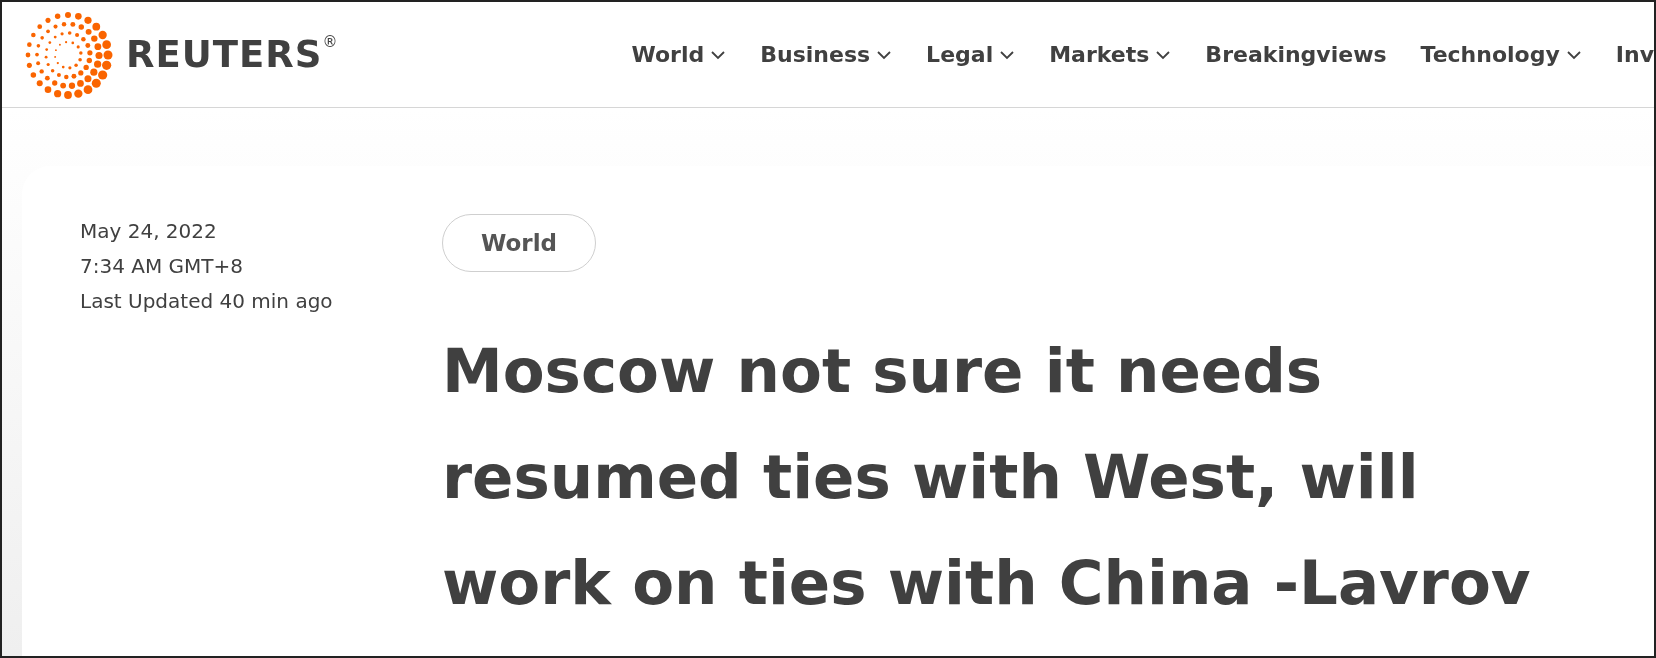  I want to click on publish-date: May 24, 2022, so click(149, 231).